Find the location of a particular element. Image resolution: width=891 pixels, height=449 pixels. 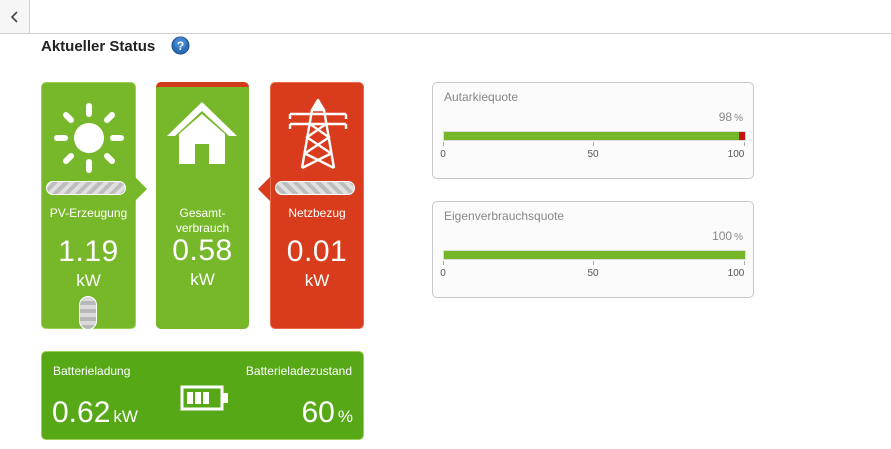

battery-charge-value: 0.62 is located at coordinates (81, 412).